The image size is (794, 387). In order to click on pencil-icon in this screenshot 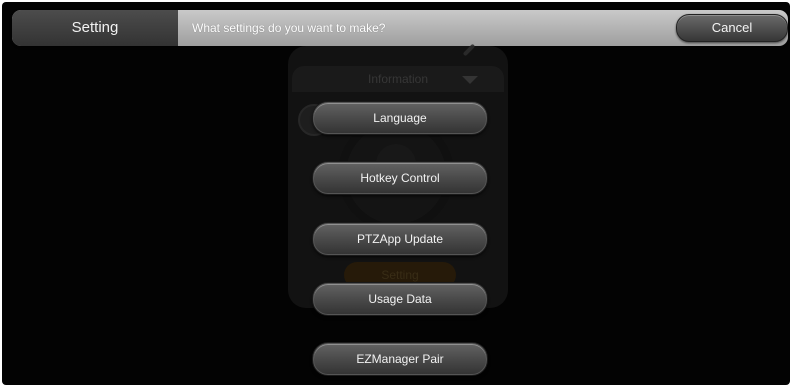, I will do `click(469, 50)`.